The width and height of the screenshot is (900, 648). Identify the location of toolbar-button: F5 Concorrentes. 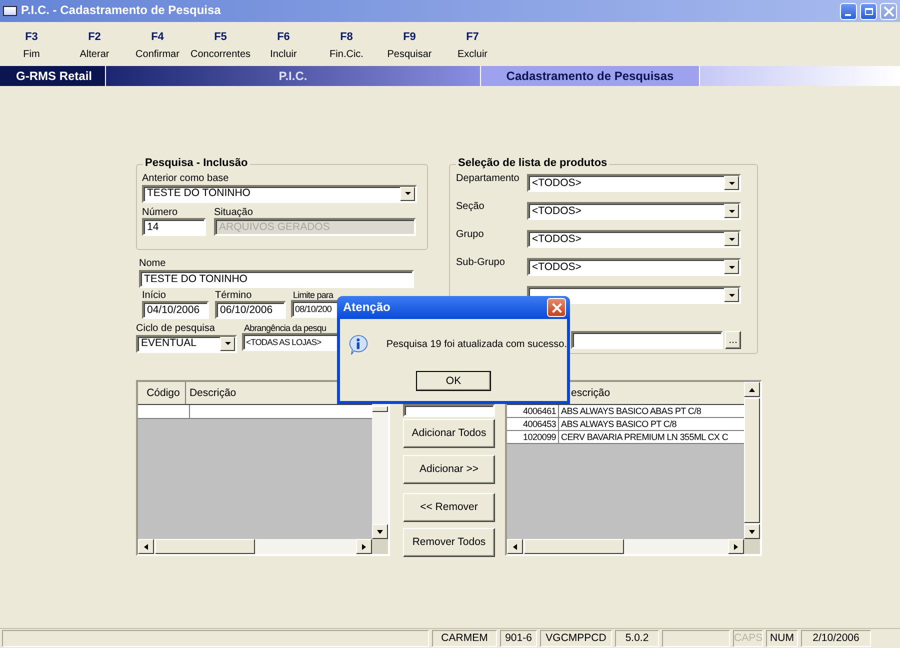
(220, 48).